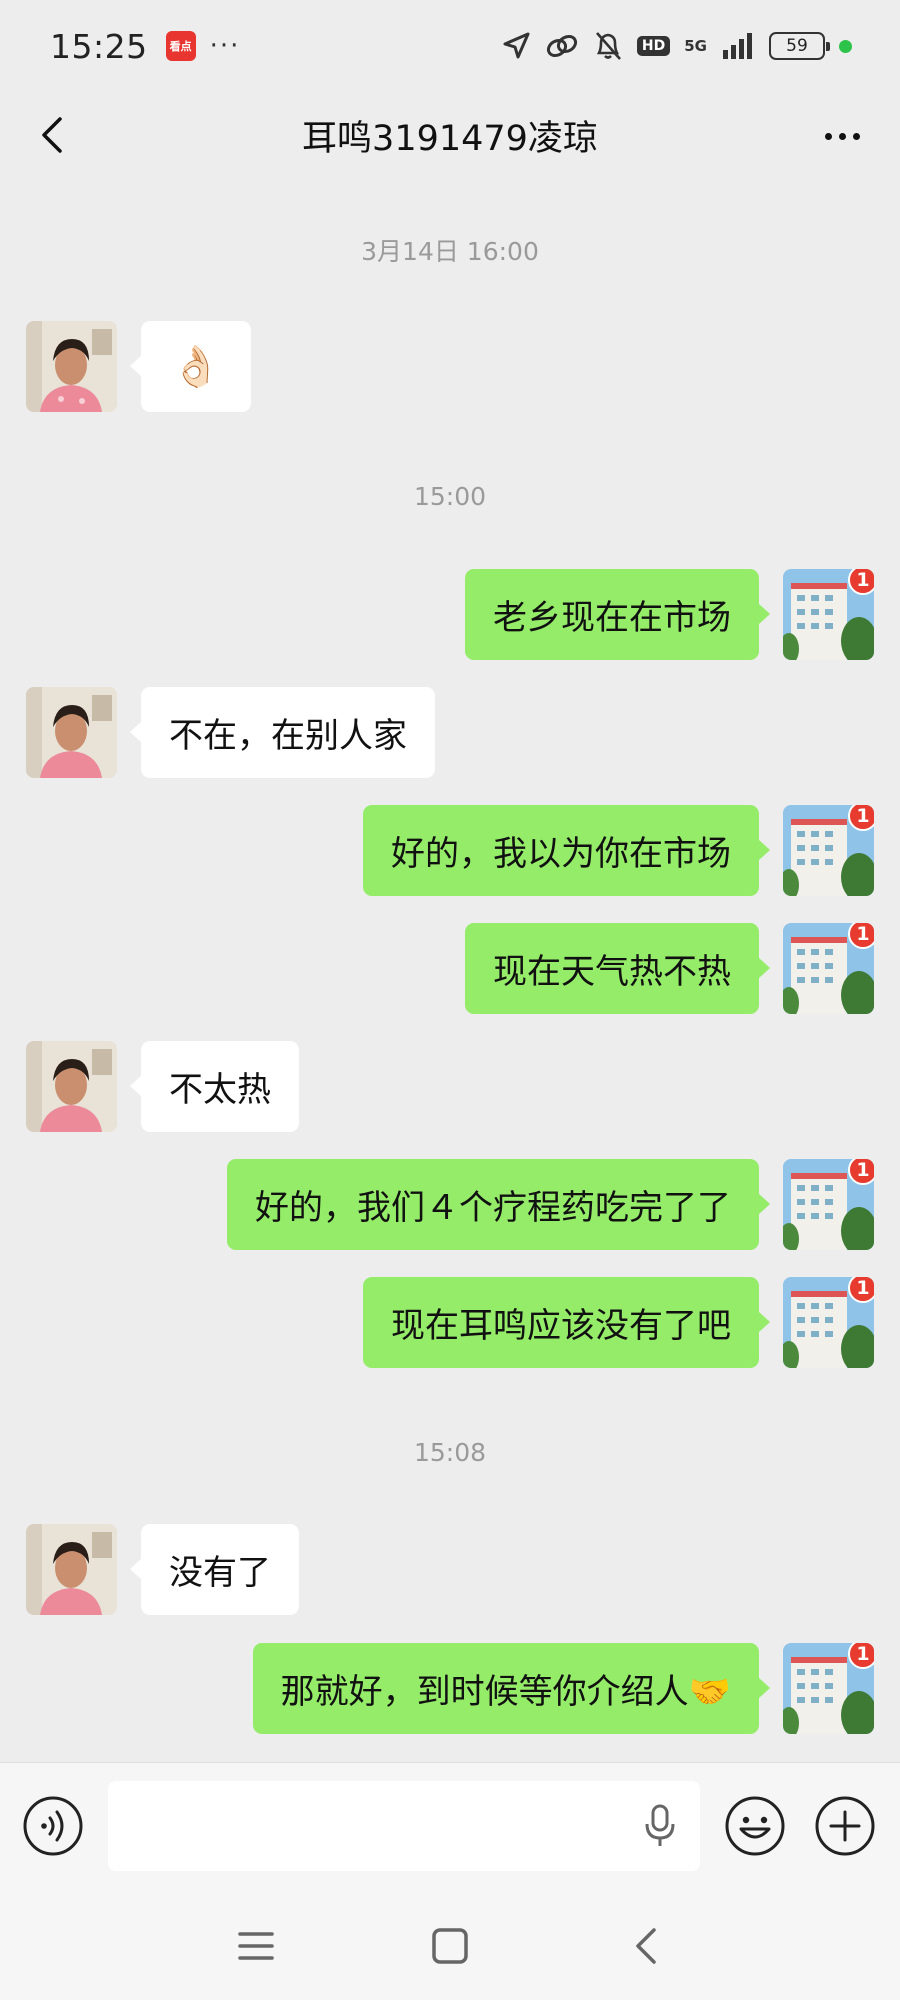  Describe the element at coordinates (180, 46) in the screenshot. I see `app-notification-icon: 看点` at that location.